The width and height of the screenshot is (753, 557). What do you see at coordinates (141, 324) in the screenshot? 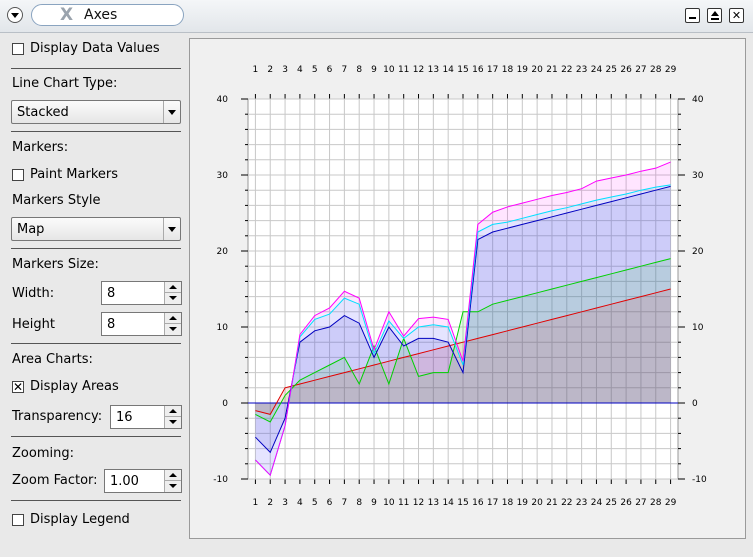
I see `height-spinbox: 8` at bounding box center [141, 324].